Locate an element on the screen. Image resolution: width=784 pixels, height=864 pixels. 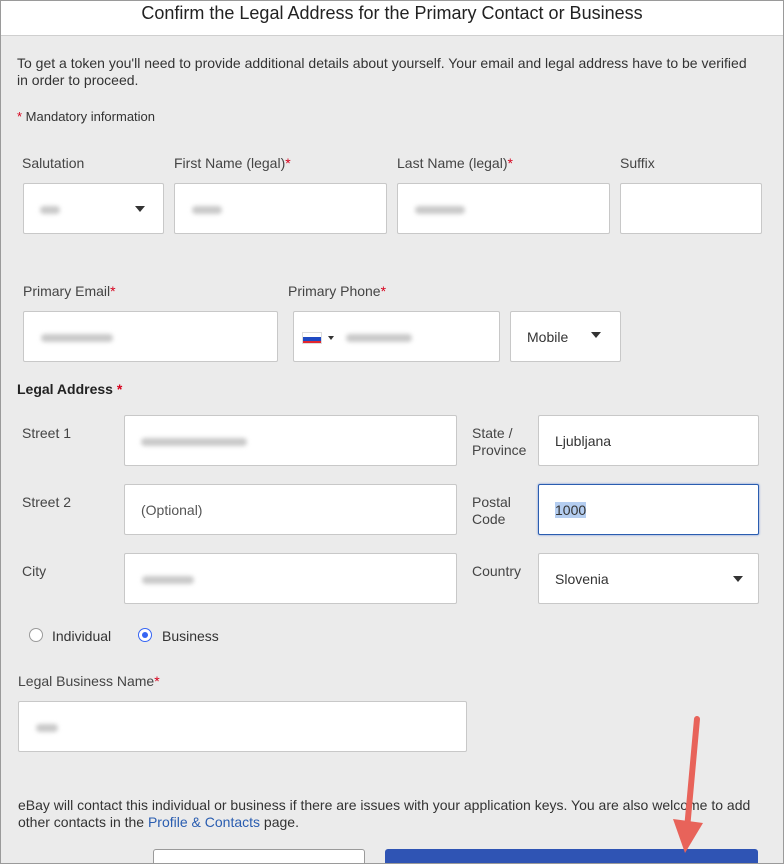
first-name-label: First Name (legal)* is located at coordinates (232, 163).